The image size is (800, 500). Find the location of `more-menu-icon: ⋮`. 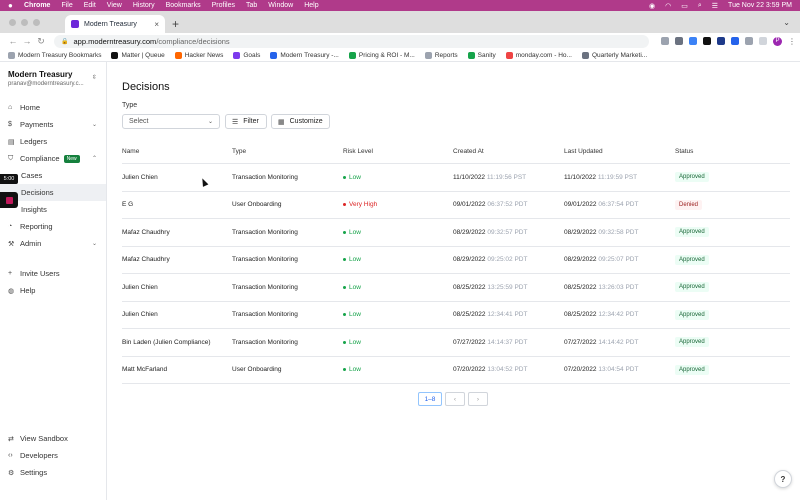

more-menu-icon: ⋮ is located at coordinates (792, 41).